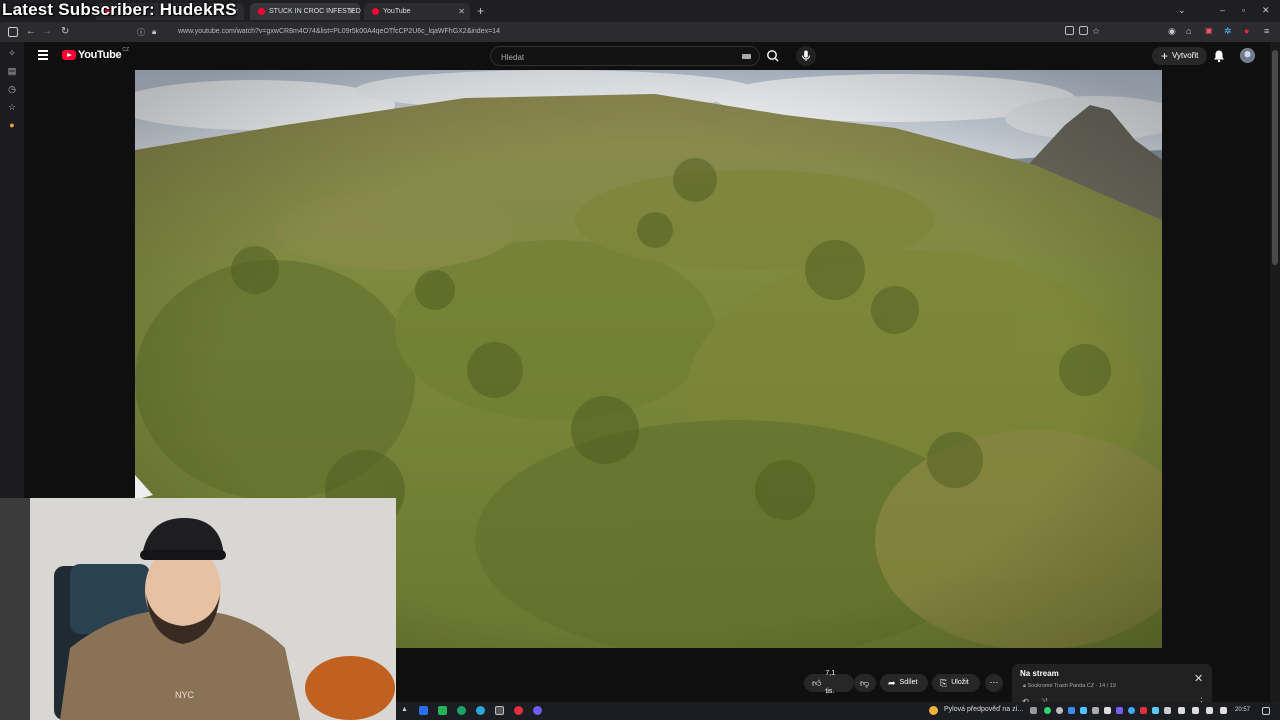 The height and width of the screenshot is (720, 1280). I want to click on tab-label: STUCK IN CROC INFESTED, so click(315, 11).